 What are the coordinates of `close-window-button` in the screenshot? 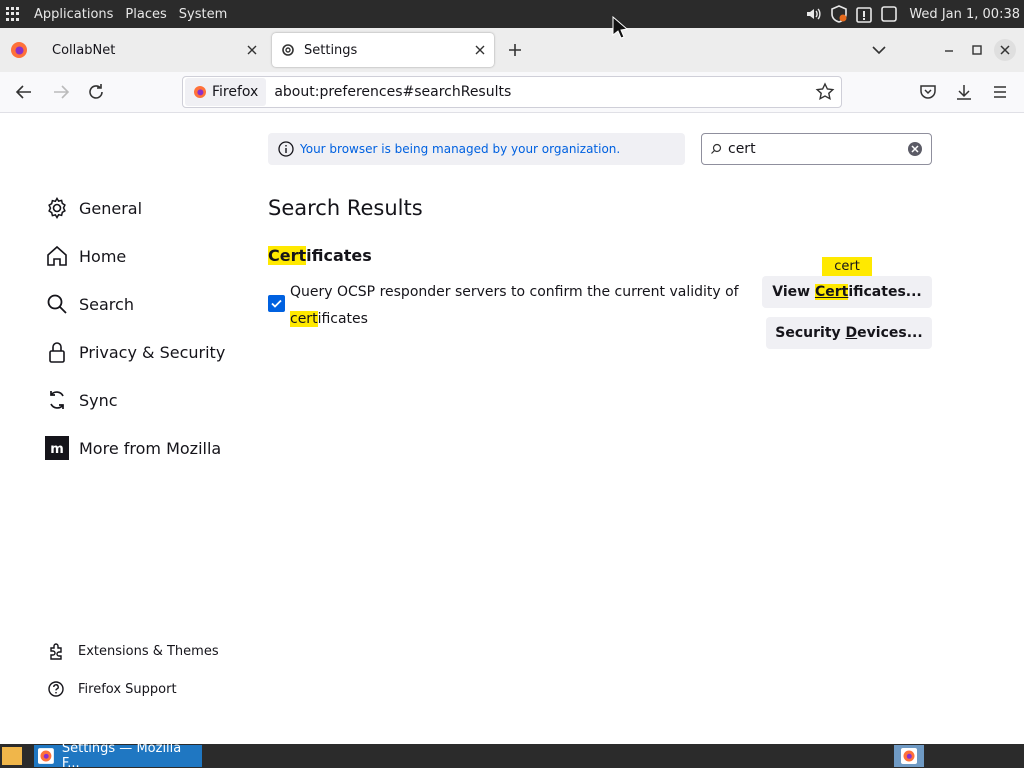 It's located at (1005, 50).